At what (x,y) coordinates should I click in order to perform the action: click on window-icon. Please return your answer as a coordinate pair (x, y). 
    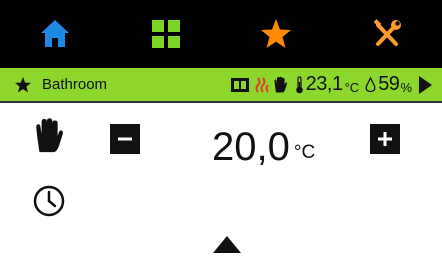
    Looking at the image, I should click on (240, 85).